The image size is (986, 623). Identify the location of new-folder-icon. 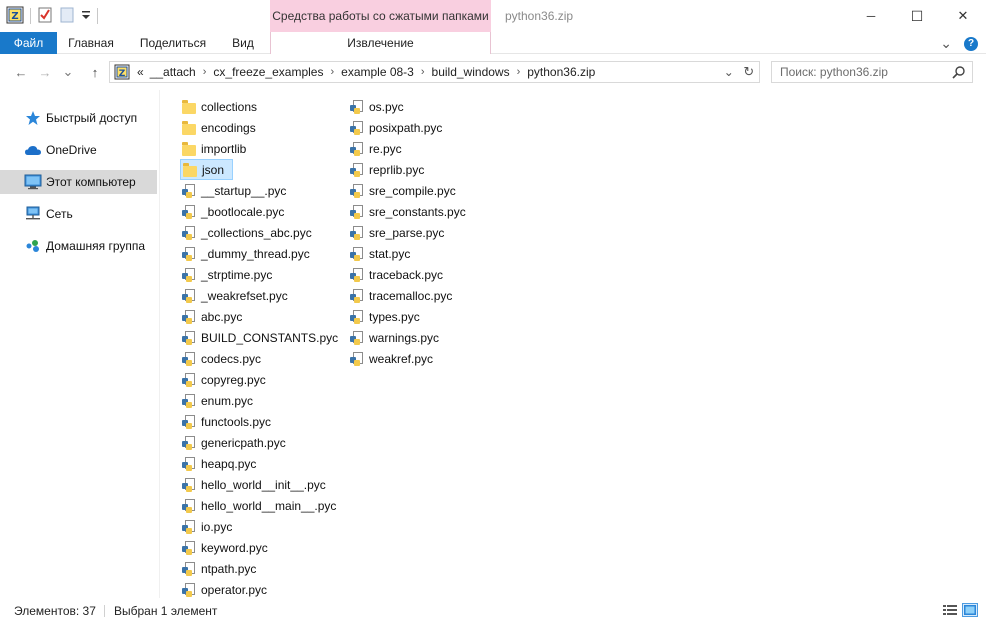
(67, 16).